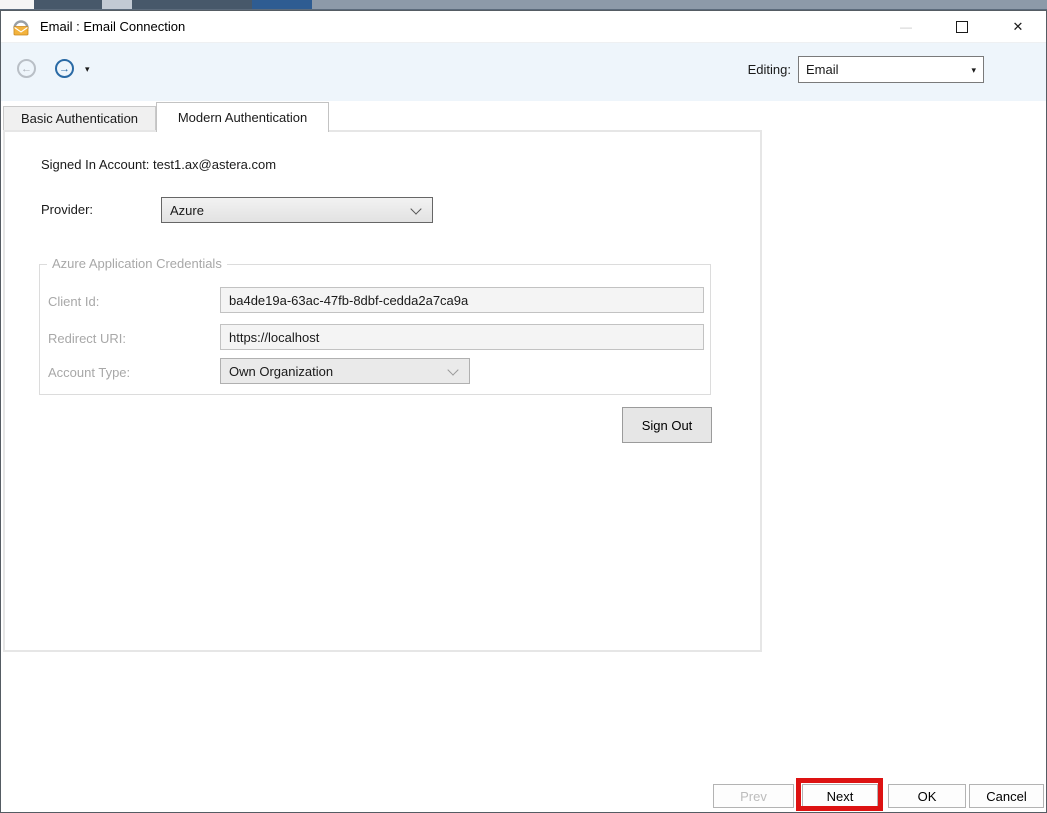  Describe the element at coordinates (137, 263) in the screenshot. I see `groupbox-title: Azure Application Credentials` at that location.